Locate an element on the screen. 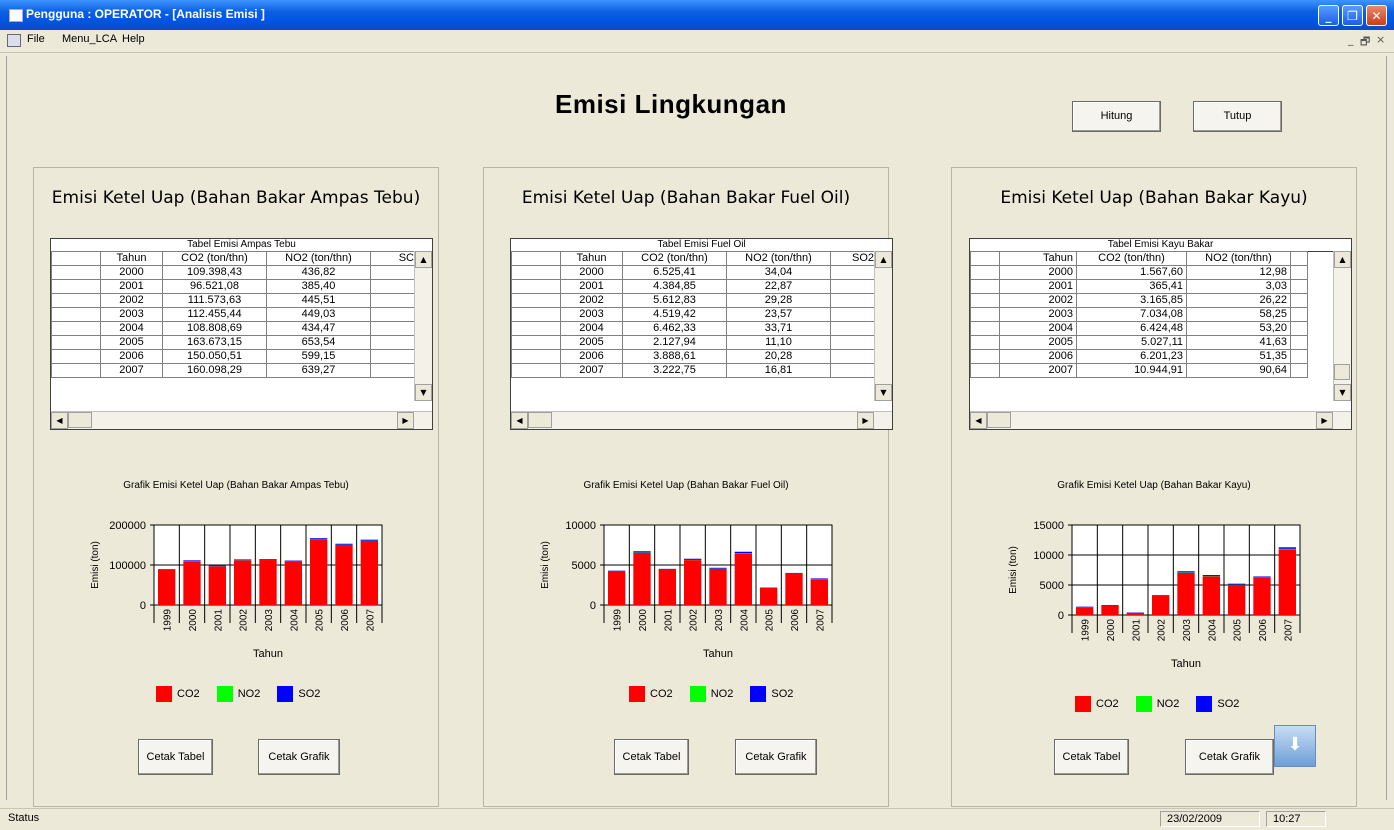  column-header: Tahun is located at coordinates (132, 259).